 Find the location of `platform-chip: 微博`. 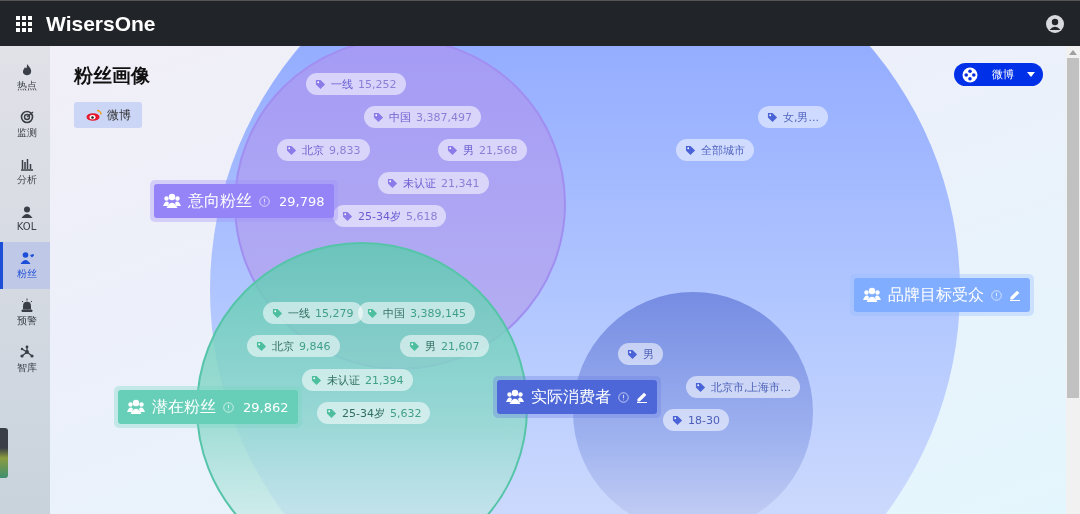

platform-chip: 微博 is located at coordinates (108, 115).